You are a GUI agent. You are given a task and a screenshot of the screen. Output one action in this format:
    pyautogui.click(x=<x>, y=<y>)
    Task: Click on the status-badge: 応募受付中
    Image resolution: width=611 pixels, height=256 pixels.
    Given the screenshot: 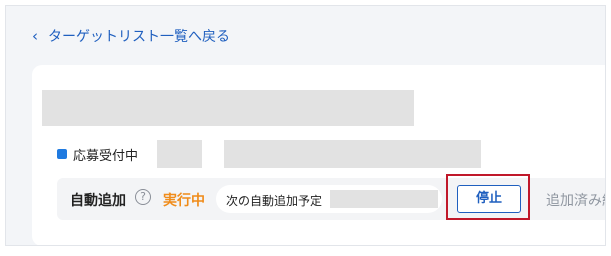 What is the action you would take?
    pyautogui.click(x=97, y=154)
    